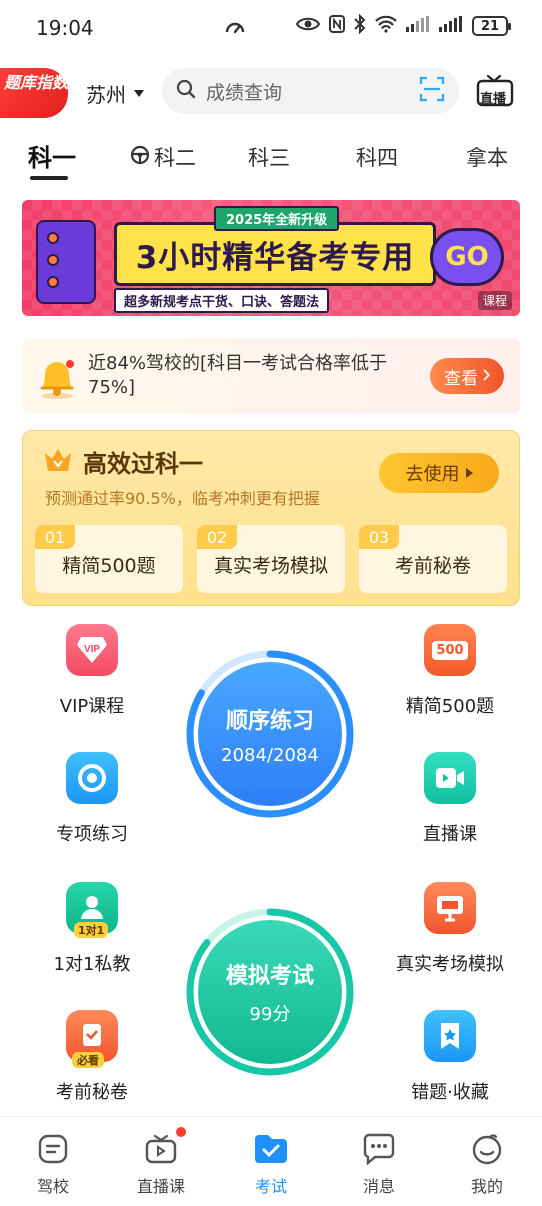  I want to click on nav-message: 消息, so click(379, 1163).